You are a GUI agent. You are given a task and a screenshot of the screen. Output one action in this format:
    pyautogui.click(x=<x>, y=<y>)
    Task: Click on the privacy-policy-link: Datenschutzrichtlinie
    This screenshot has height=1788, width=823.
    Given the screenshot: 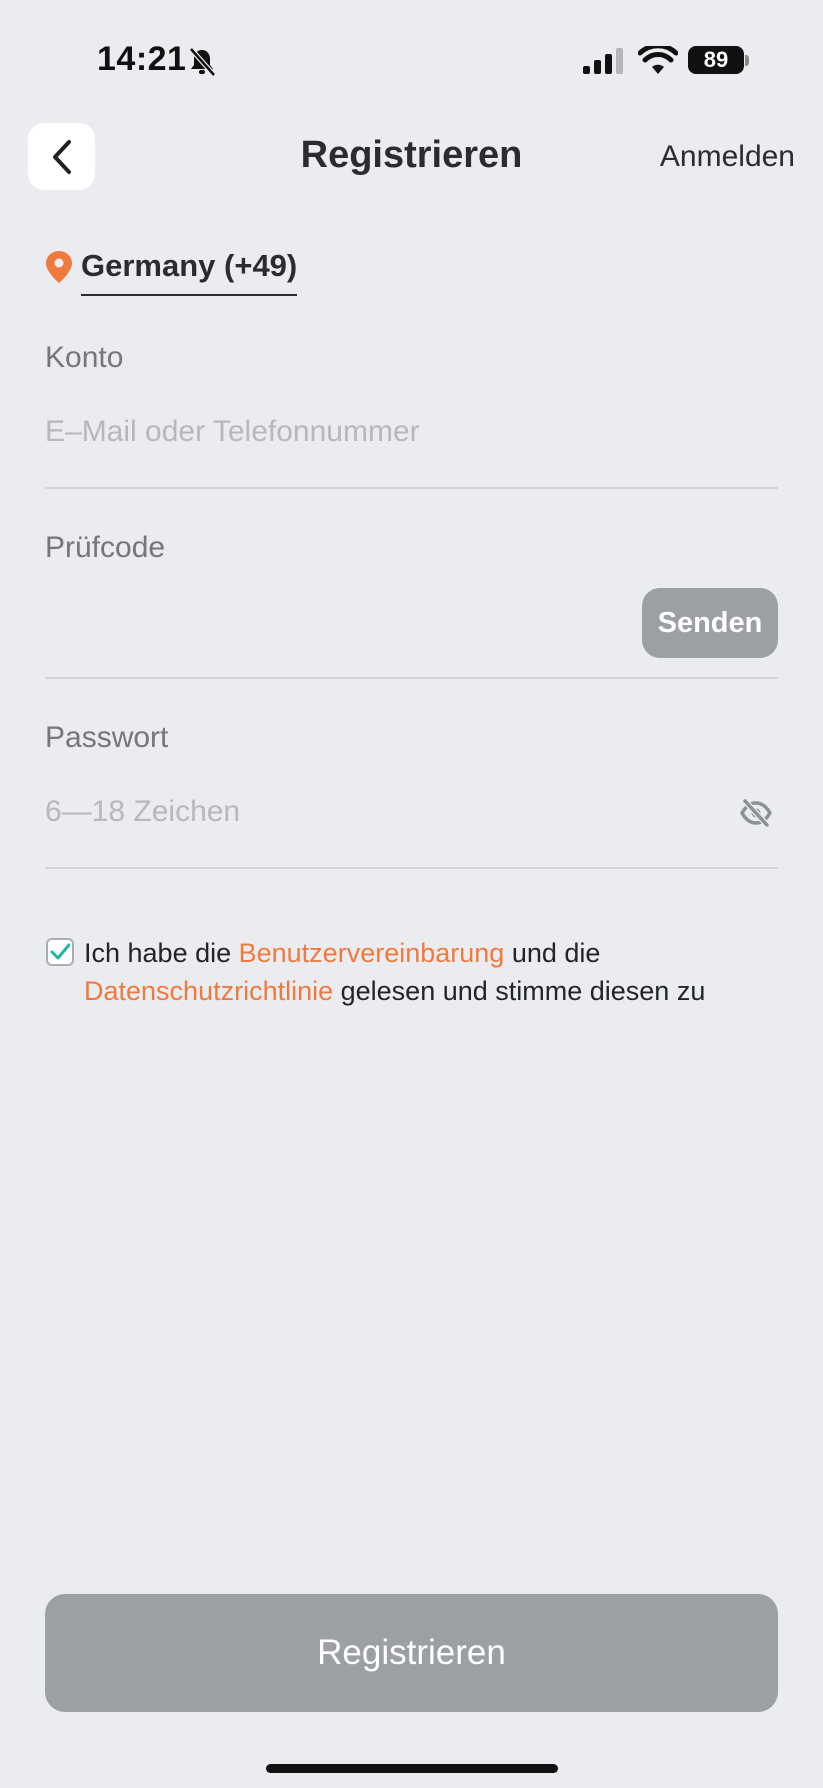 What is the action you would take?
    pyautogui.click(x=208, y=991)
    